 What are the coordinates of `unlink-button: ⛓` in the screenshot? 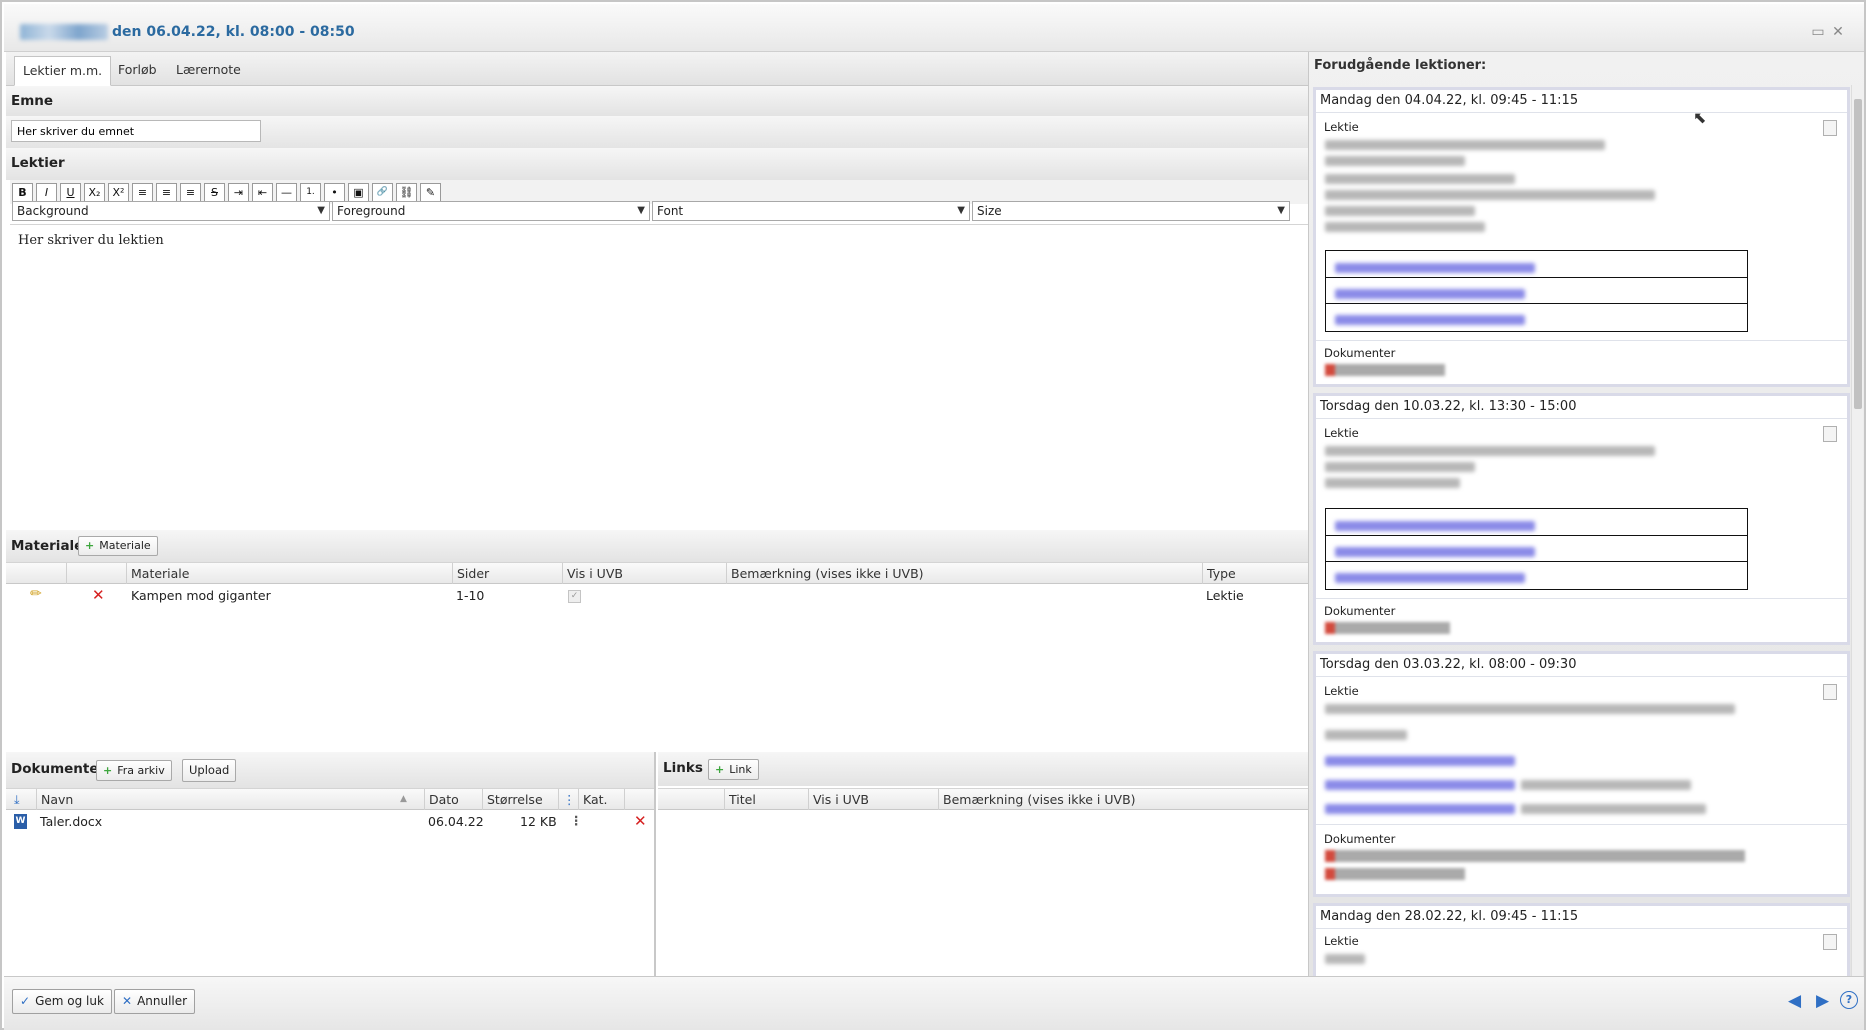 It's located at (406, 192).